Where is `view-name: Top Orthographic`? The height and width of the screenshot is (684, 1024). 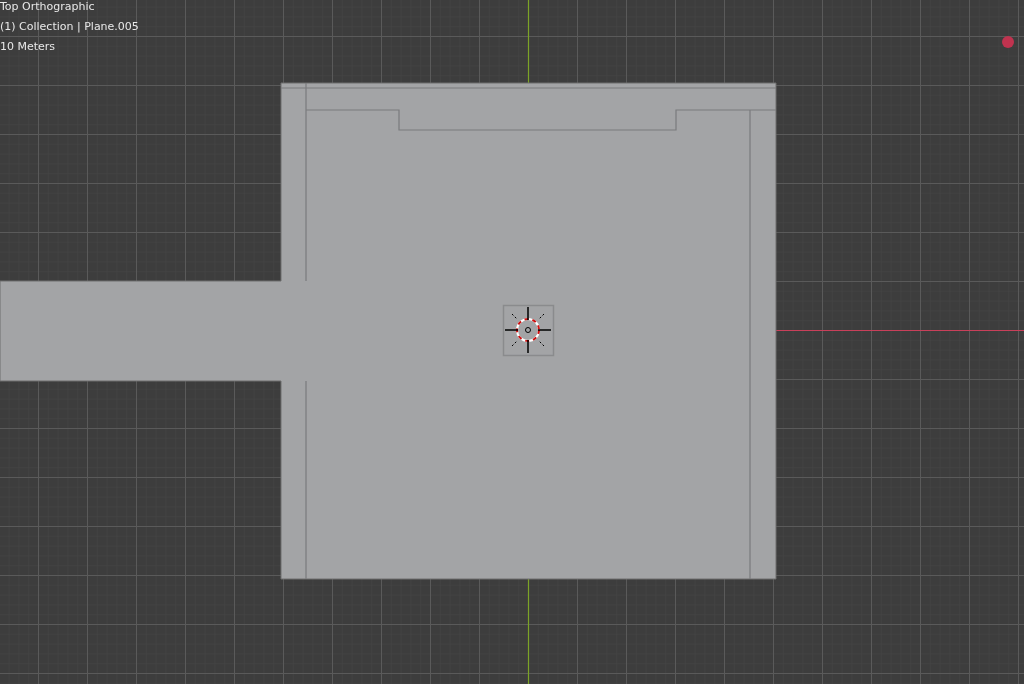
view-name: Top Orthographic is located at coordinates (47, 7).